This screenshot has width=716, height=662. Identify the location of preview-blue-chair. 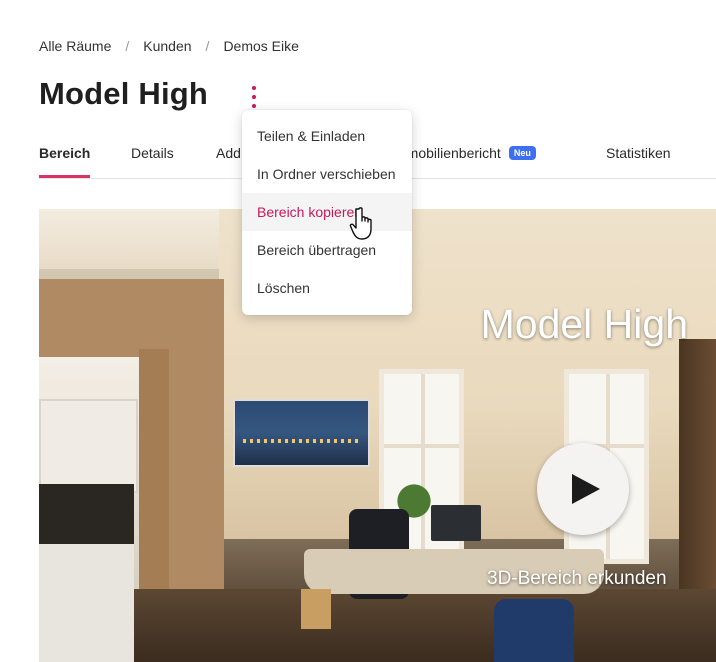
(534, 630).